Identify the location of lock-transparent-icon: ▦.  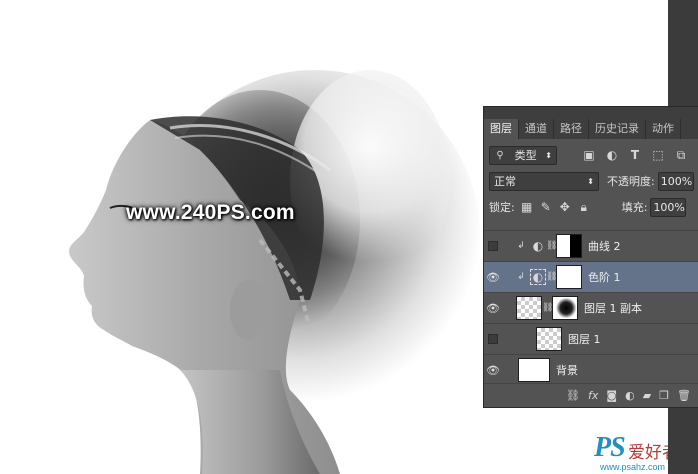
(527, 207).